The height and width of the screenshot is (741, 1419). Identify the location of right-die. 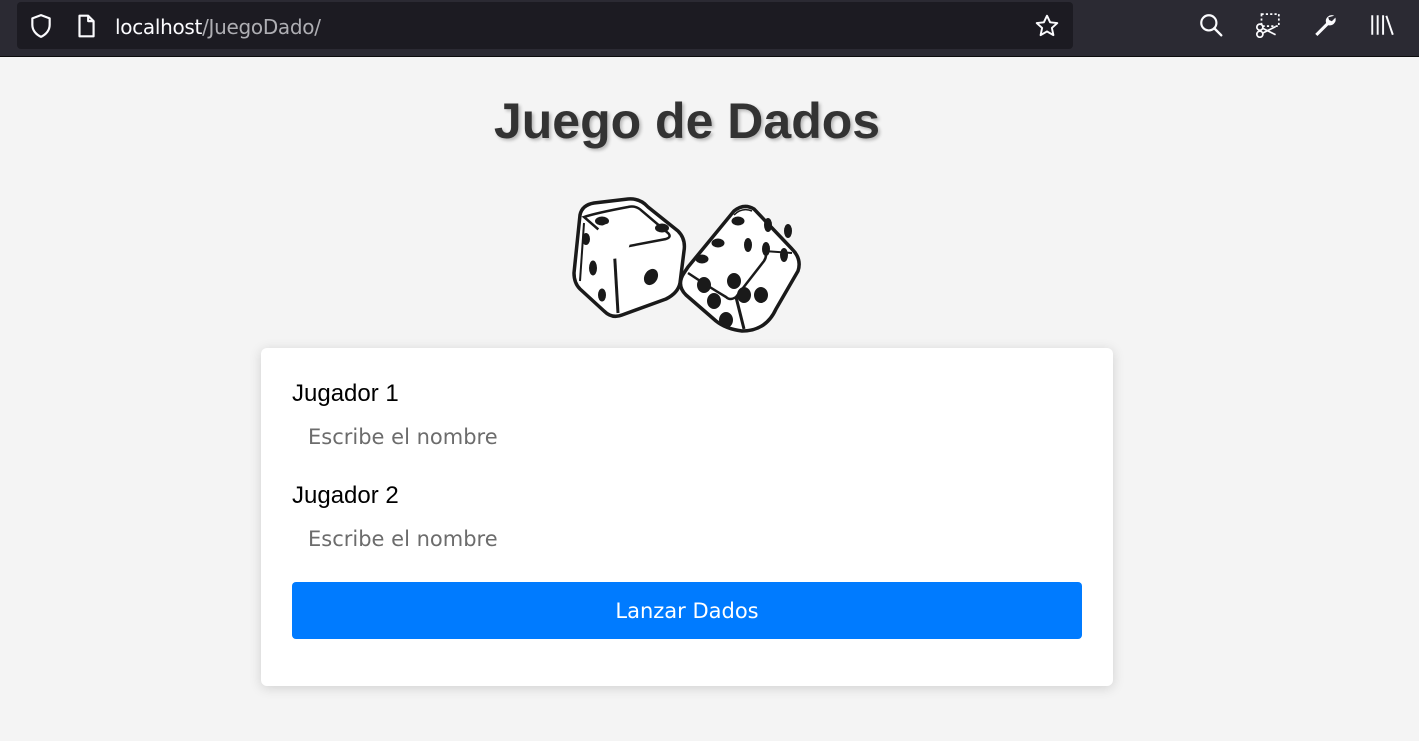
(739, 268).